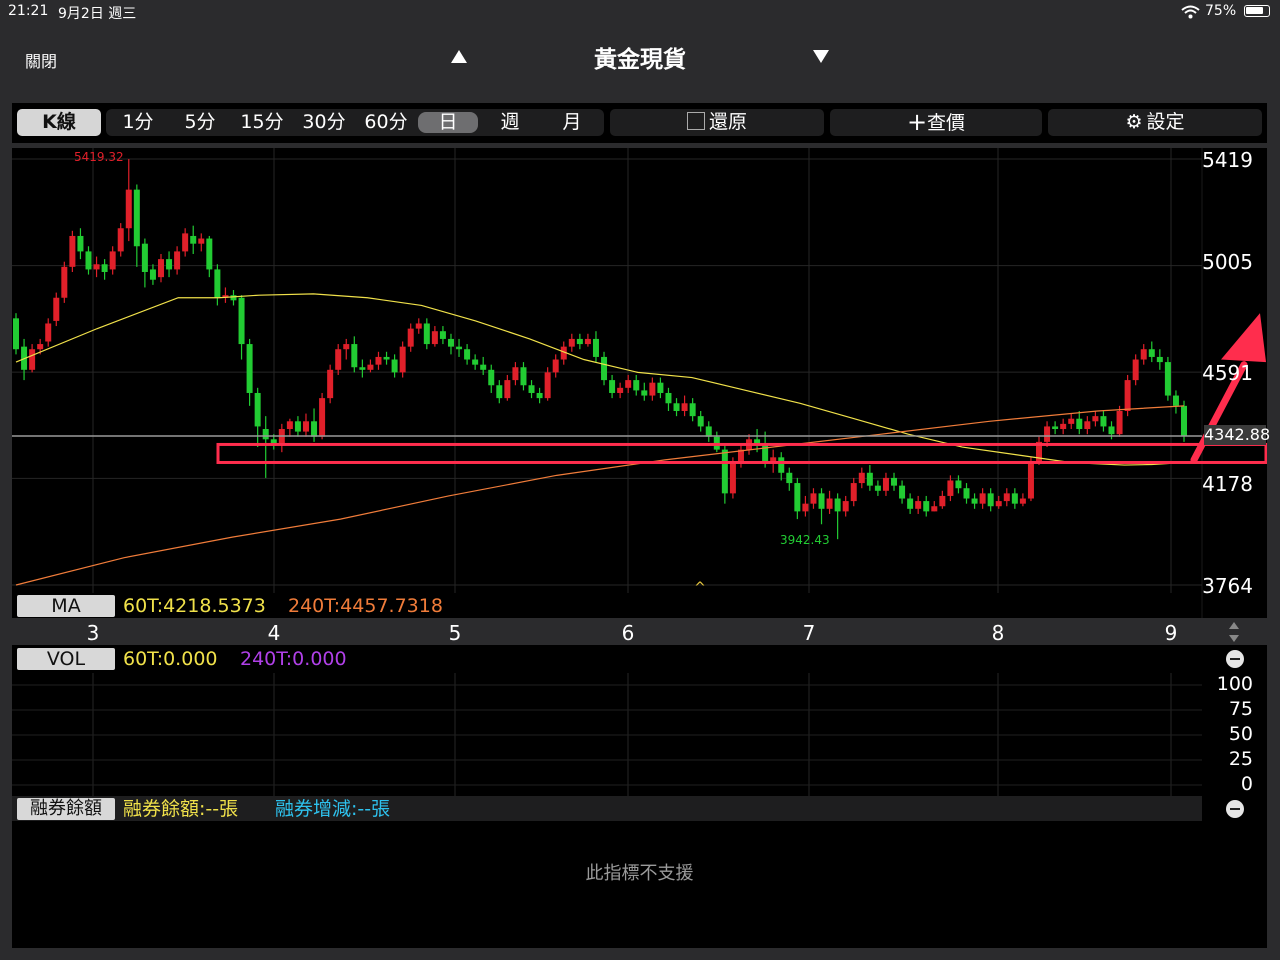 The height and width of the screenshot is (960, 1280). I want to click on restore-label: 還原, so click(727, 122).